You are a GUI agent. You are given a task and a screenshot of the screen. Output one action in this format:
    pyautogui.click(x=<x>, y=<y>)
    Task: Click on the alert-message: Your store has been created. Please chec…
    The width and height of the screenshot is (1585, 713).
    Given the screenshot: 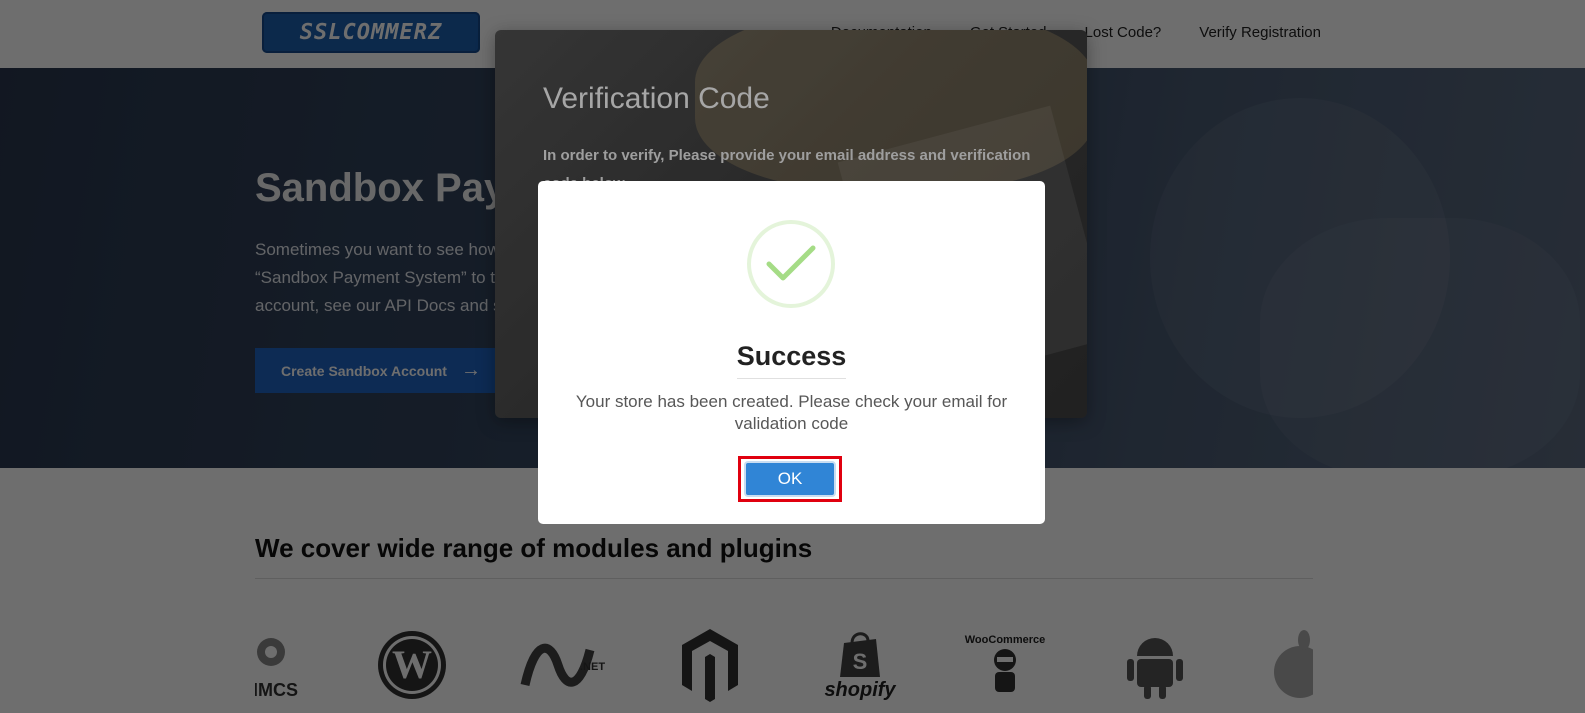 What is the action you would take?
    pyautogui.click(x=791, y=412)
    